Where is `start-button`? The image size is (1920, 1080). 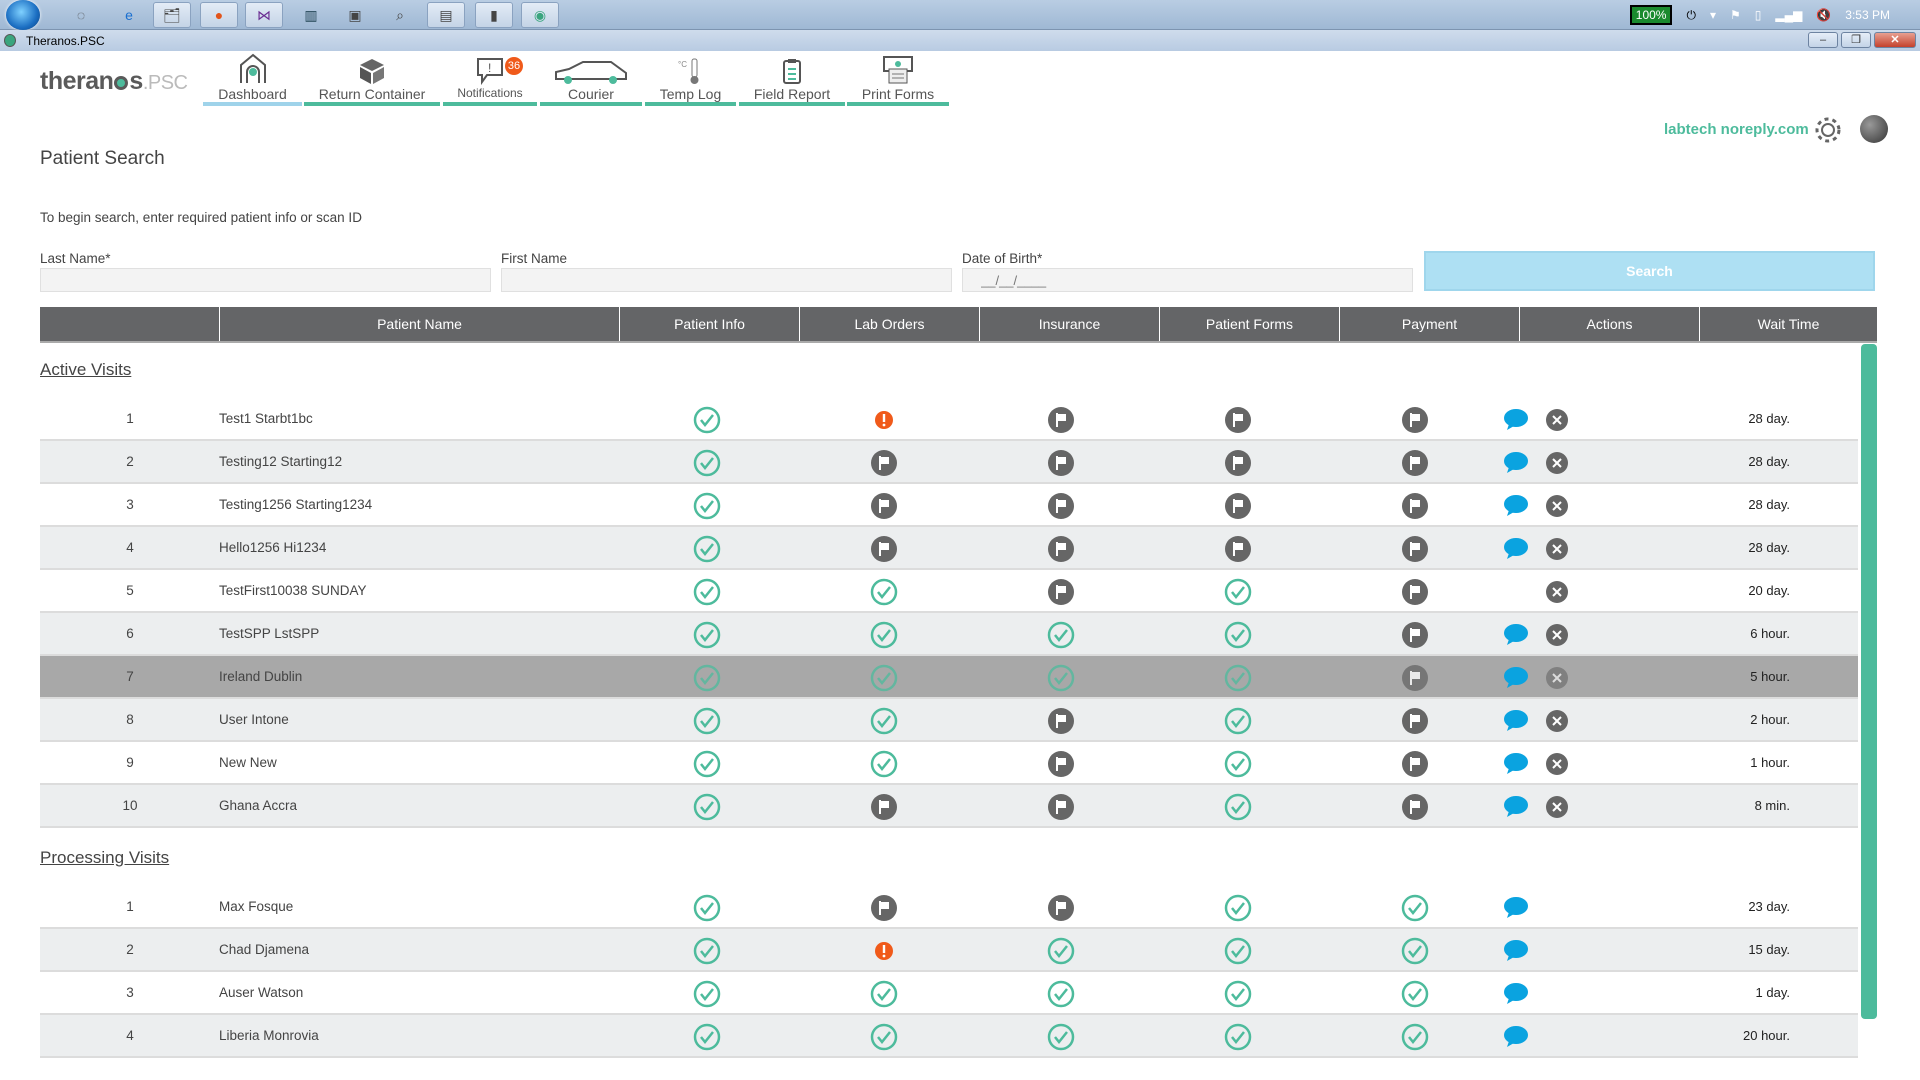 start-button is located at coordinates (23, 15).